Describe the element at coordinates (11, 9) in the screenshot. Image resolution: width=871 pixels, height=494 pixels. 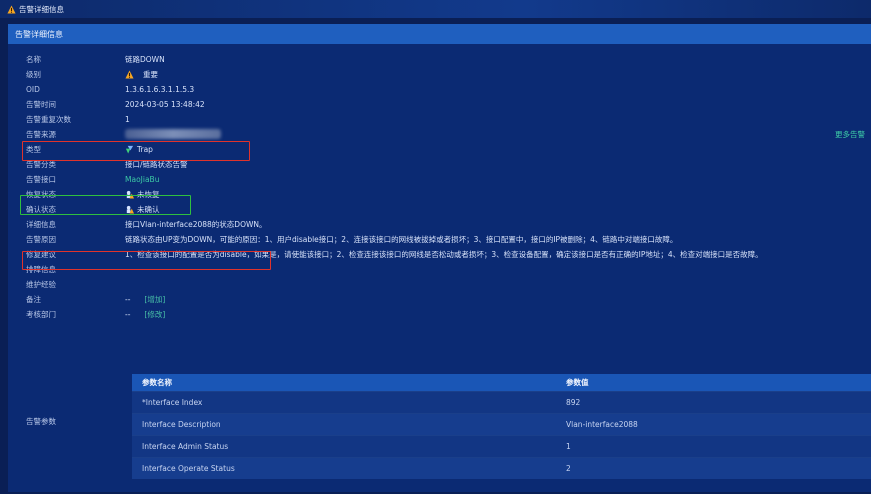
I see `alarm-app-icon` at that location.